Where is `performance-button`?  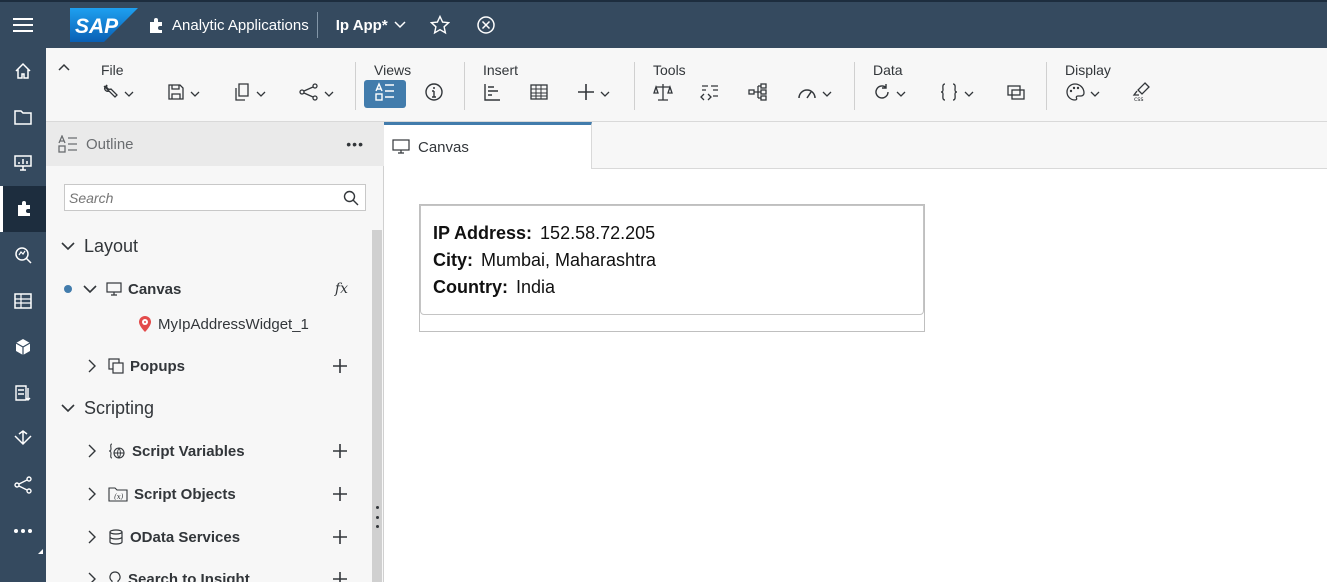
performance-button is located at coordinates (814, 94).